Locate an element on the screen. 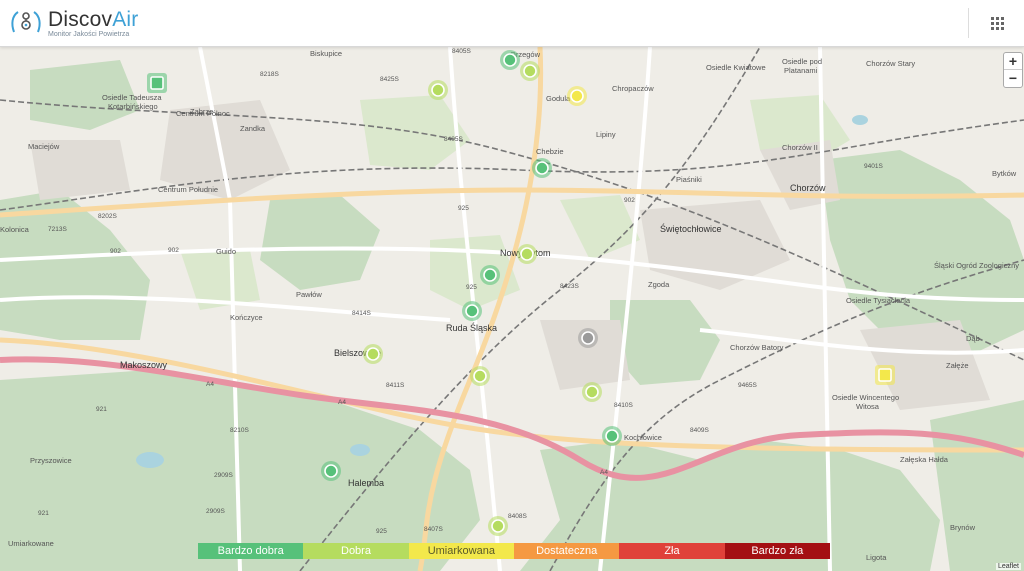  station-marker: Kochłowice Północ — Dobra is located at coordinates (480, 376).